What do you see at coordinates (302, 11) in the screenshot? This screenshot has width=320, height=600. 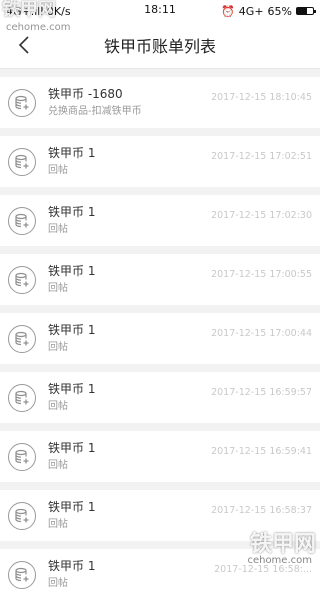 I see `battery-fill` at bounding box center [302, 11].